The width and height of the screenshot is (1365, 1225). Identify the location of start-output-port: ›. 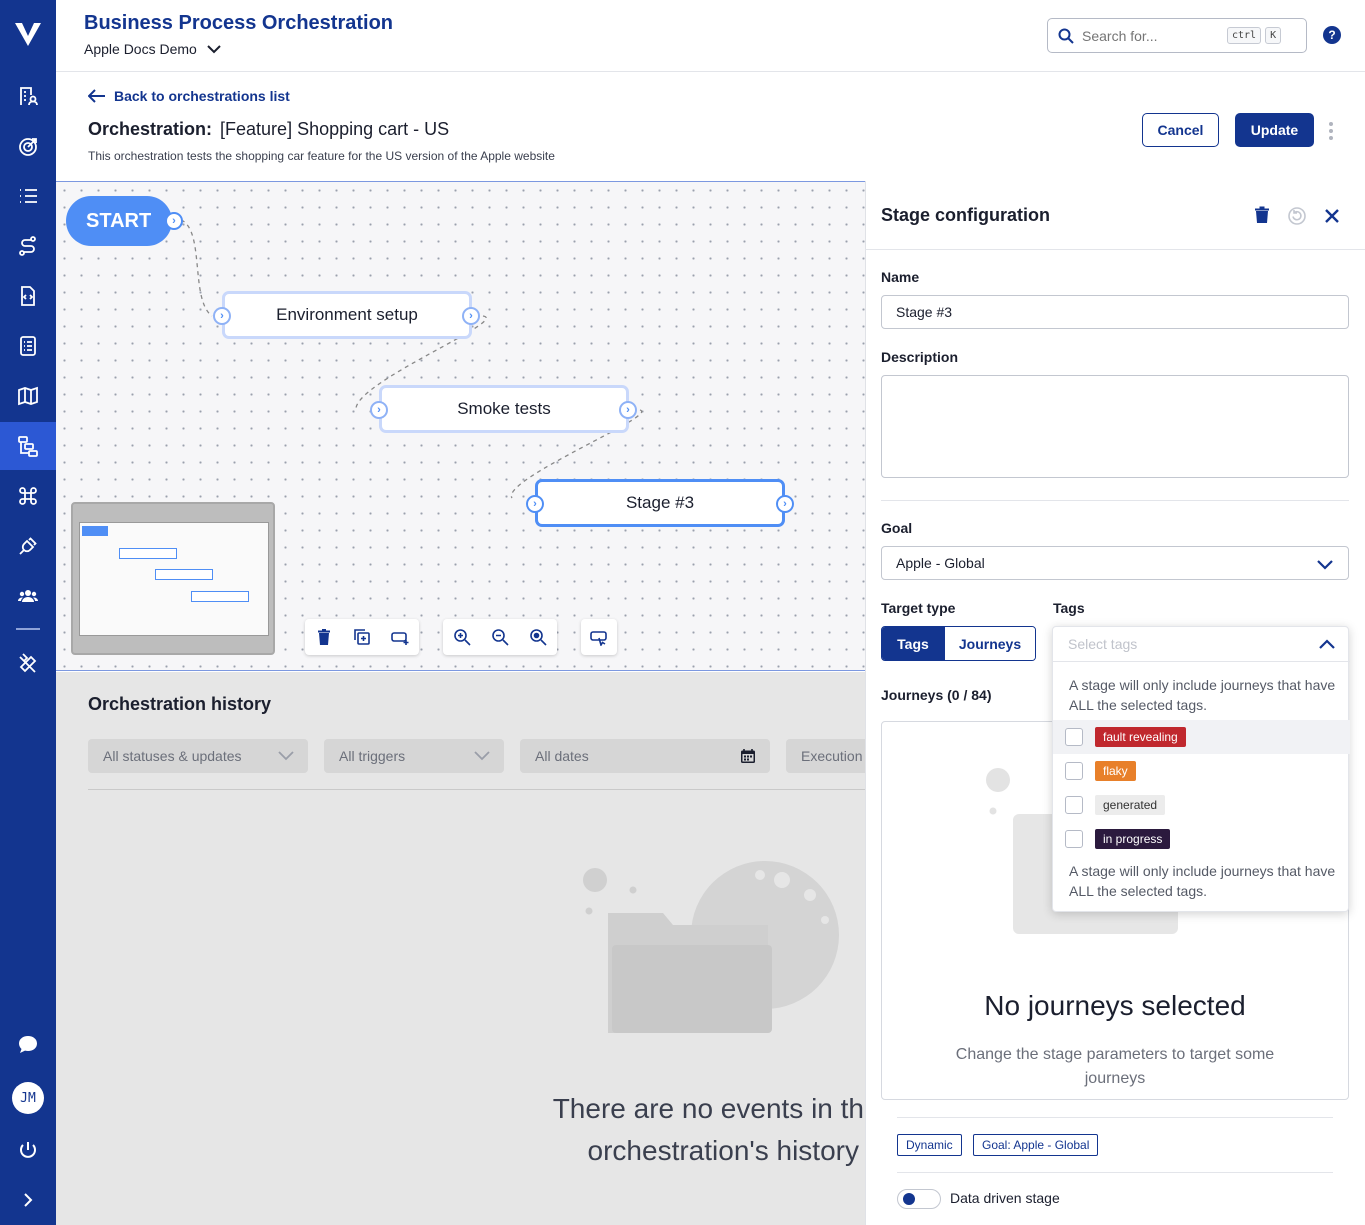
(174, 221).